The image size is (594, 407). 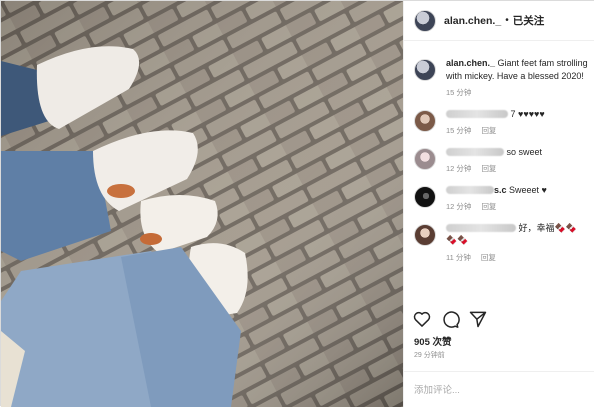 What do you see at coordinates (527, 113) in the screenshot?
I see `comment-text: 7 ♥♥♥♥♥` at bounding box center [527, 113].